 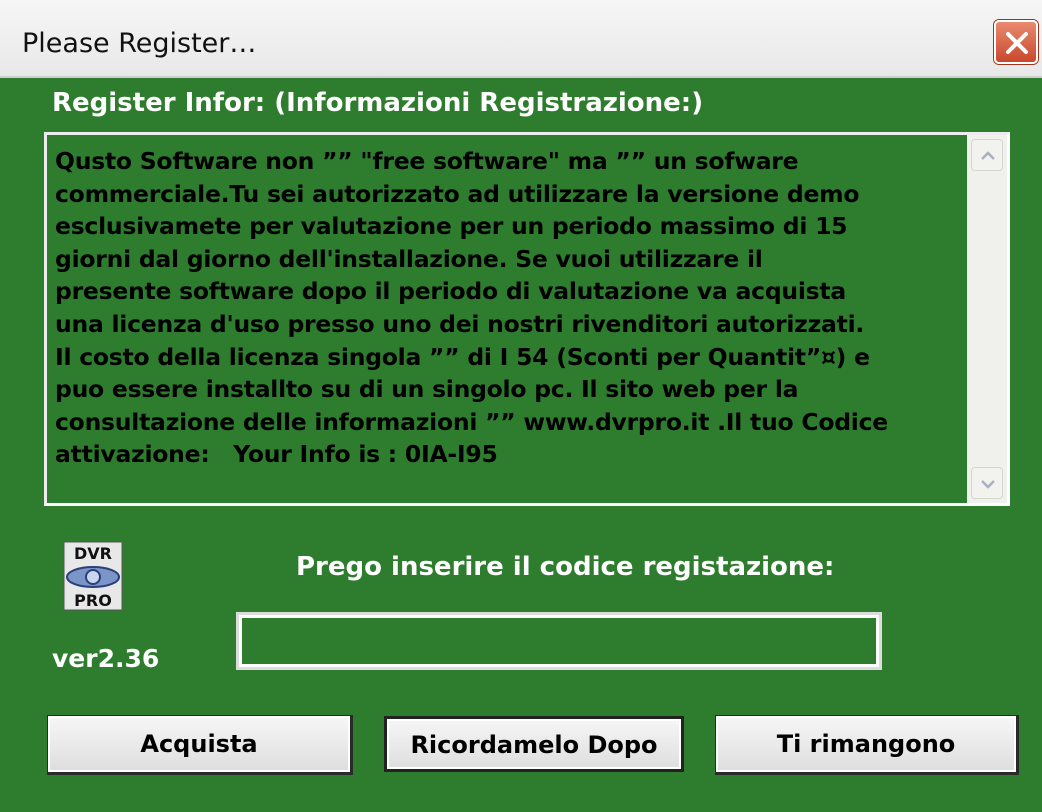 I want to click on chevron-down-icon, so click(x=988, y=484).